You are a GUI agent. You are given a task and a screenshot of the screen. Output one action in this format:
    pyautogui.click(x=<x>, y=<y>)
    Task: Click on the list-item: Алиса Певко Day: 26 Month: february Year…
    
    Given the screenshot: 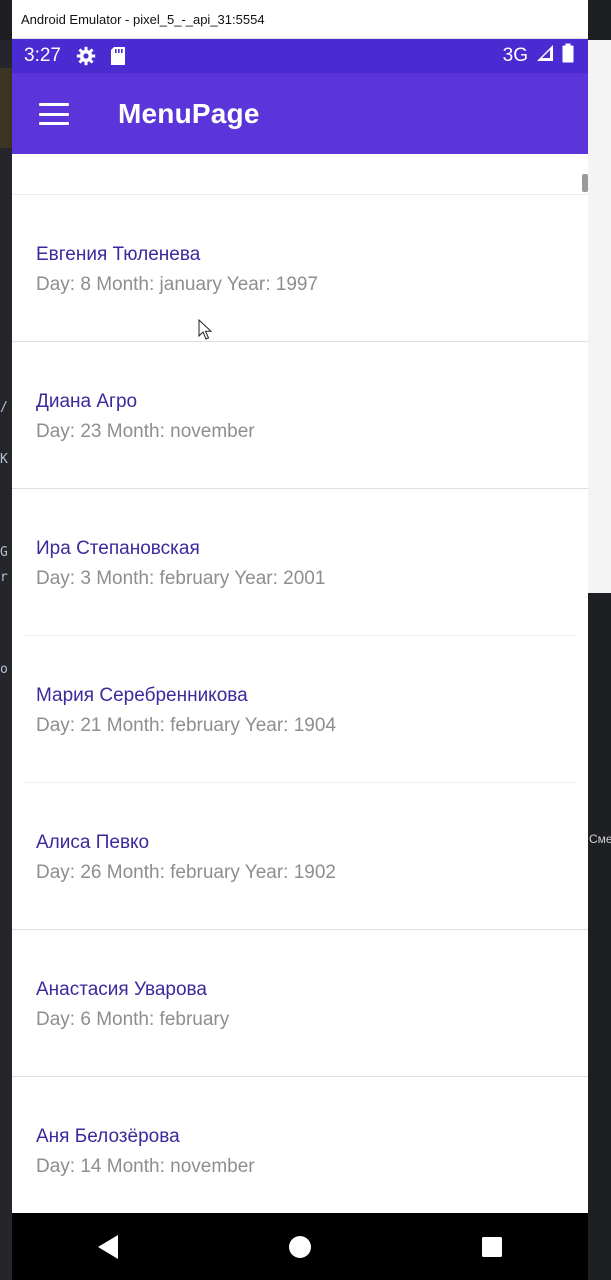 What is the action you would take?
    pyautogui.click(x=300, y=856)
    